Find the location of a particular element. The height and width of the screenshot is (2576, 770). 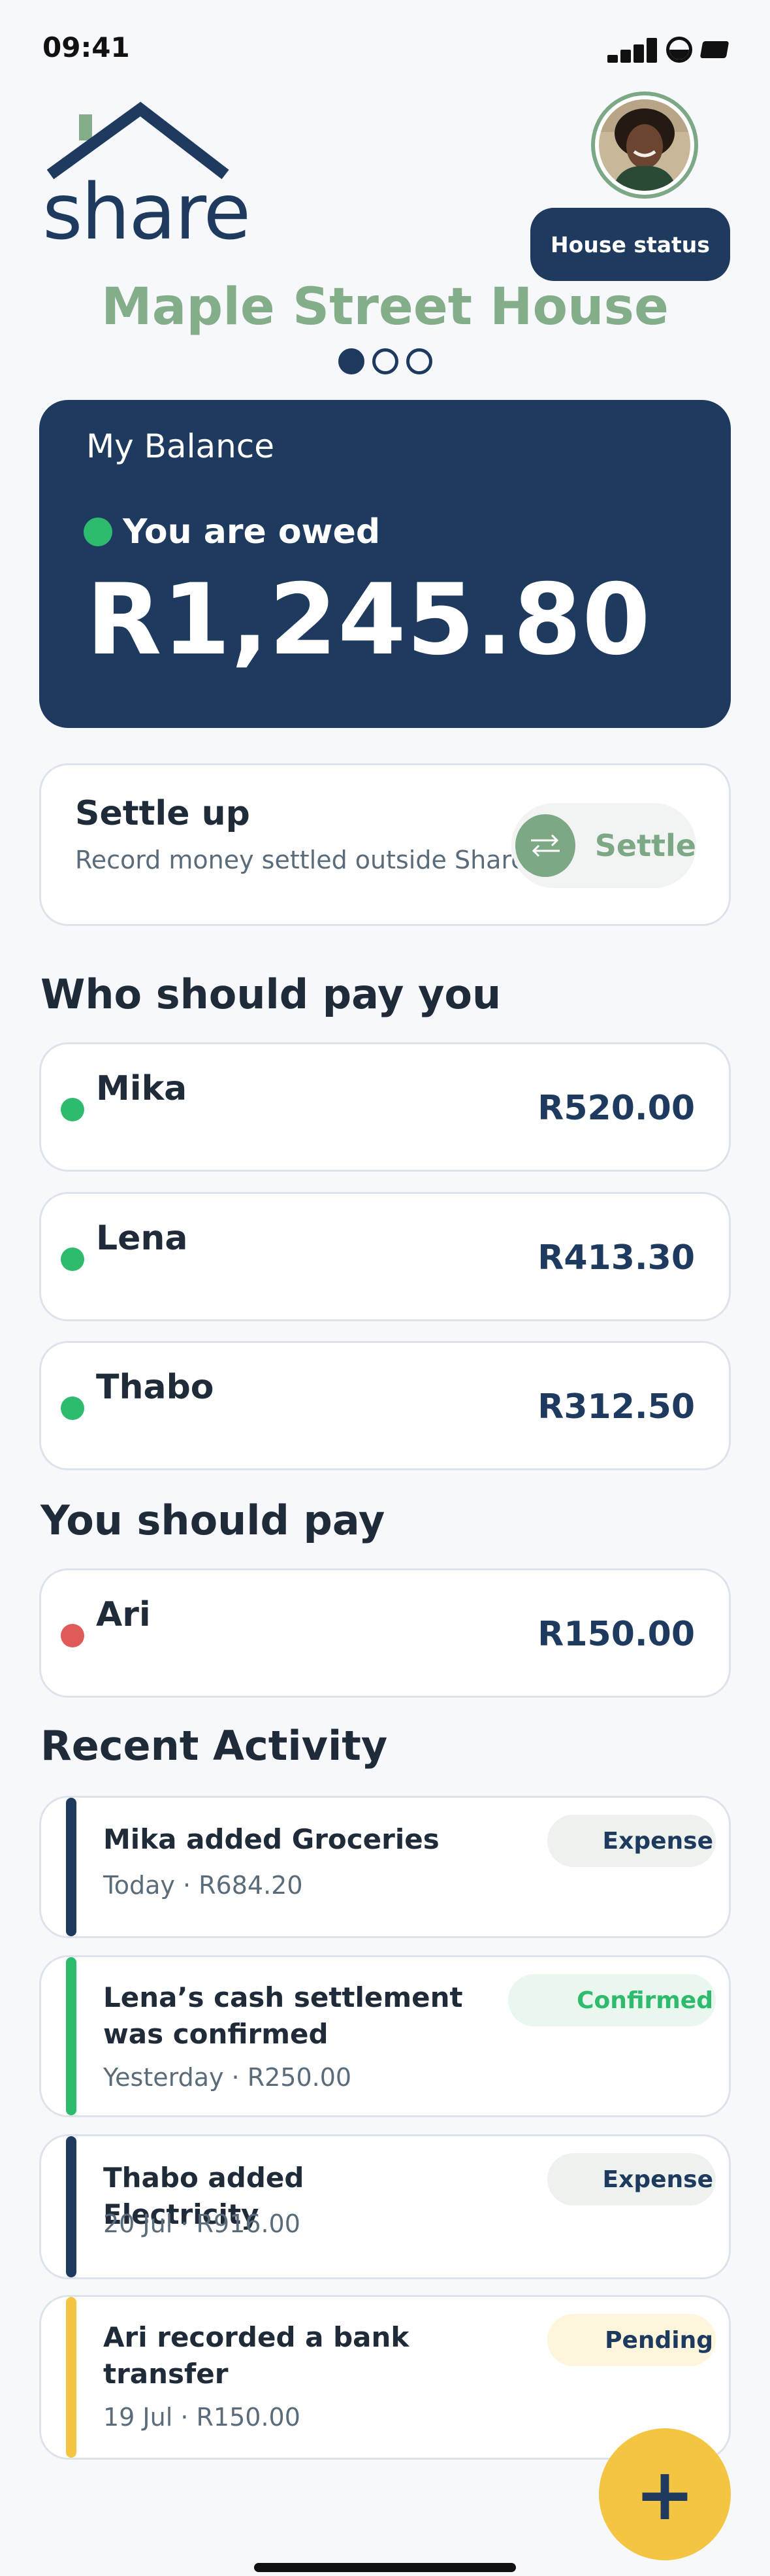

person-name: Lena is located at coordinates (142, 1238).